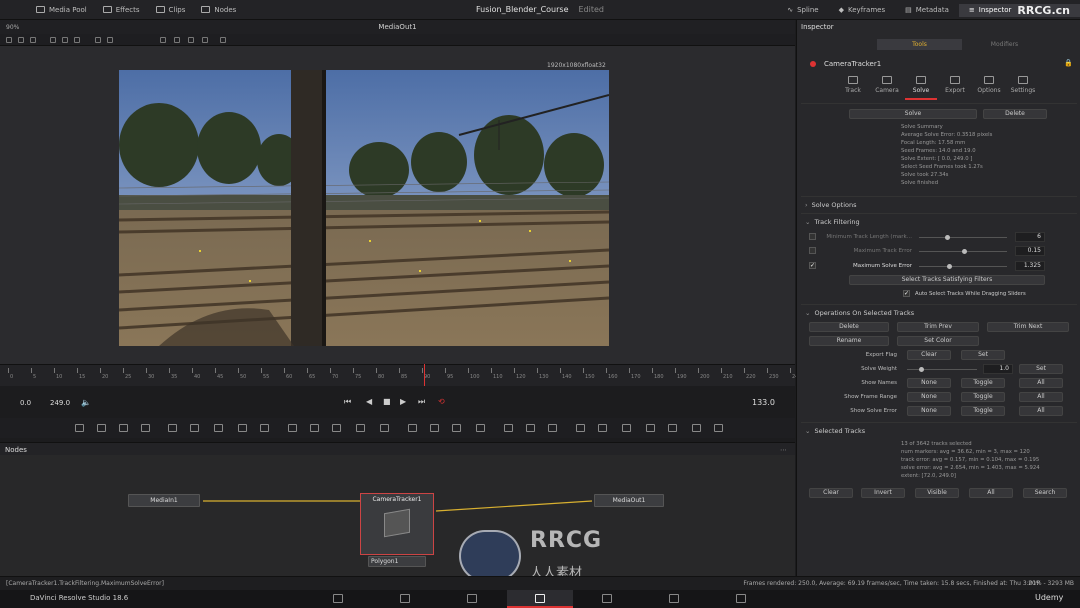 This screenshot has width=1080, height=608. What do you see at coordinates (813, 64) in the screenshot?
I see `tool-enable-toggle` at bounding box center [813, 64].